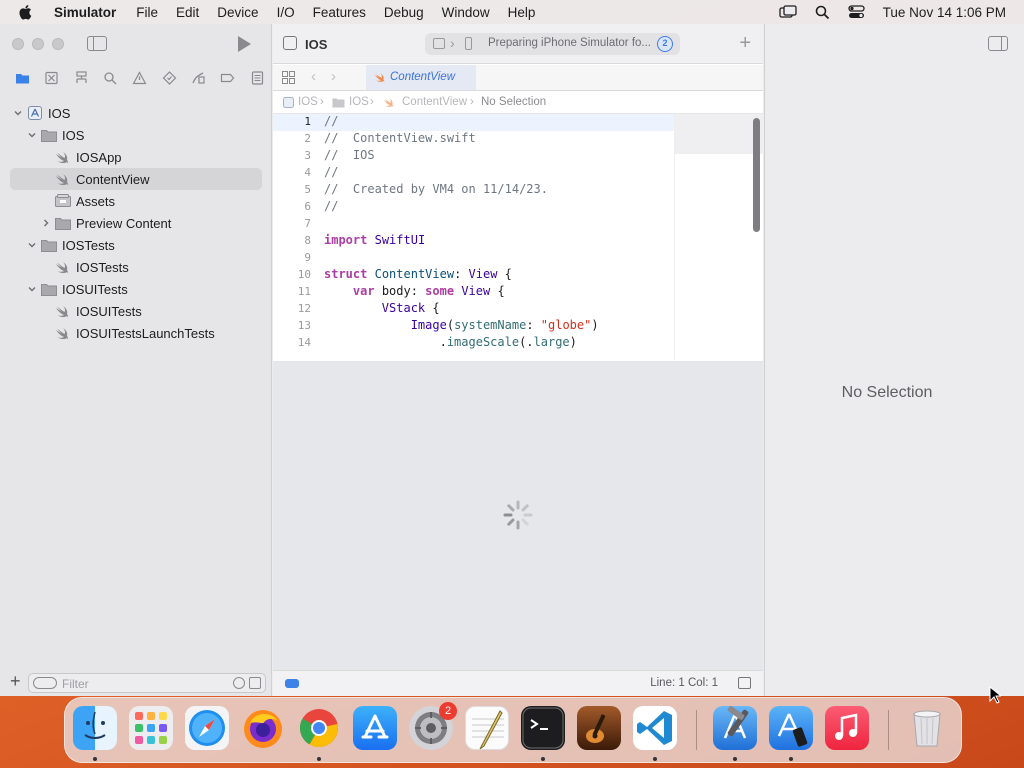 This screenshot has height=768, width=1024. What do you see at coordinates (257, 78) in the screenshot?
I see `report-navigator-tab` at bounding box center [257, 78].